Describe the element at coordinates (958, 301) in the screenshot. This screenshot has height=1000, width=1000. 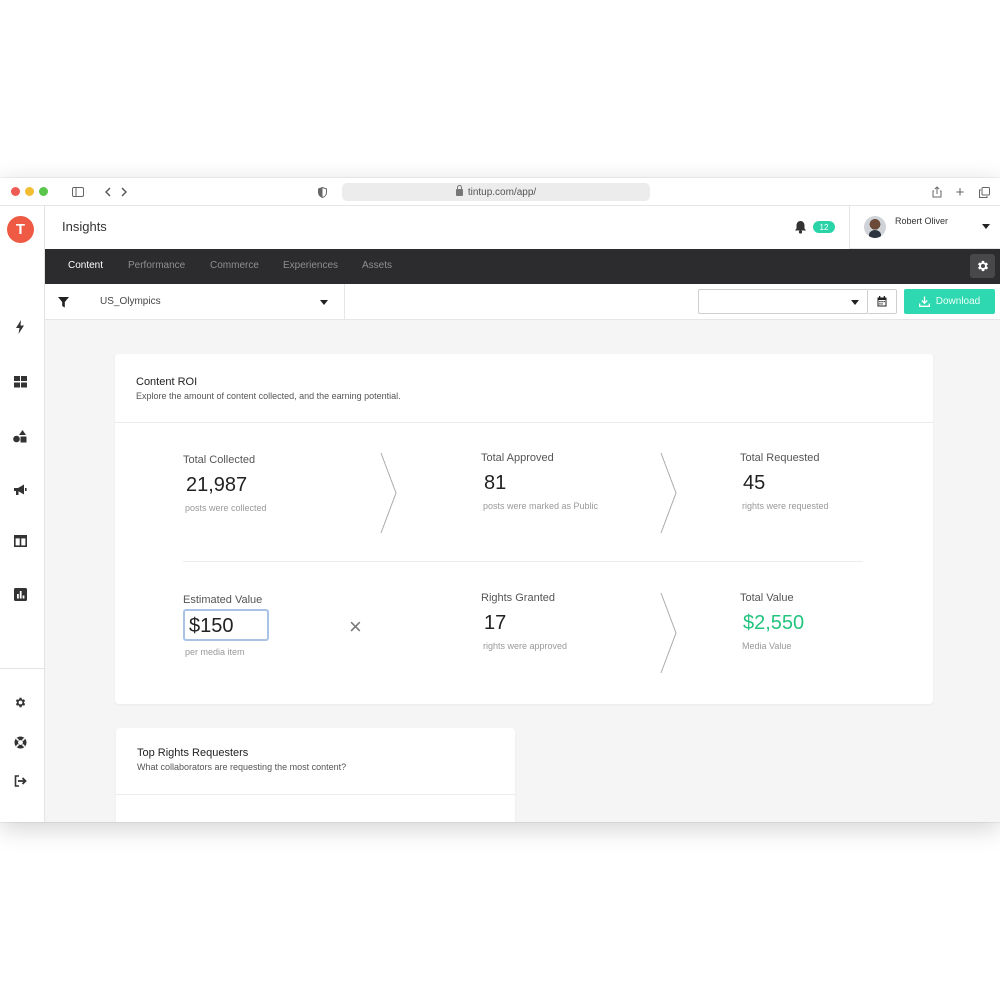
I see `download-label: Download` at that location.